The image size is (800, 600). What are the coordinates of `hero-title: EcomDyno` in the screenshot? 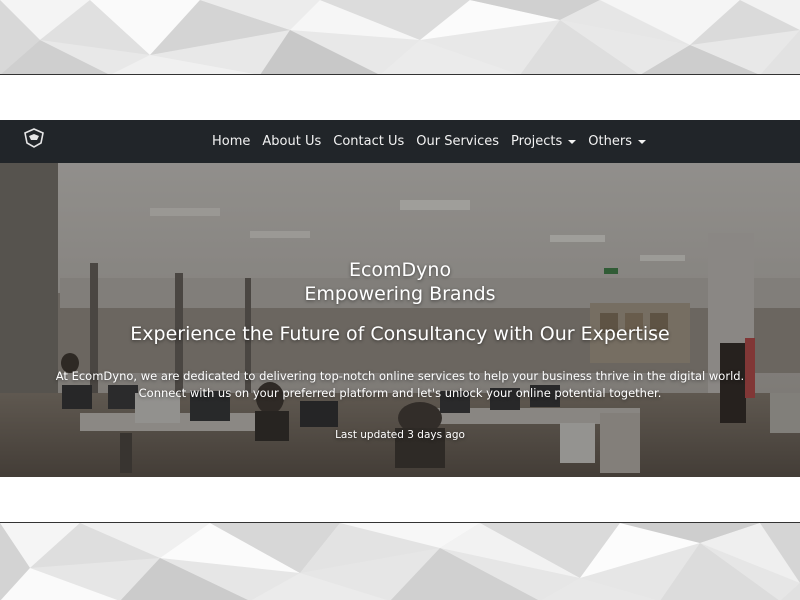 It's located at (400, 270).